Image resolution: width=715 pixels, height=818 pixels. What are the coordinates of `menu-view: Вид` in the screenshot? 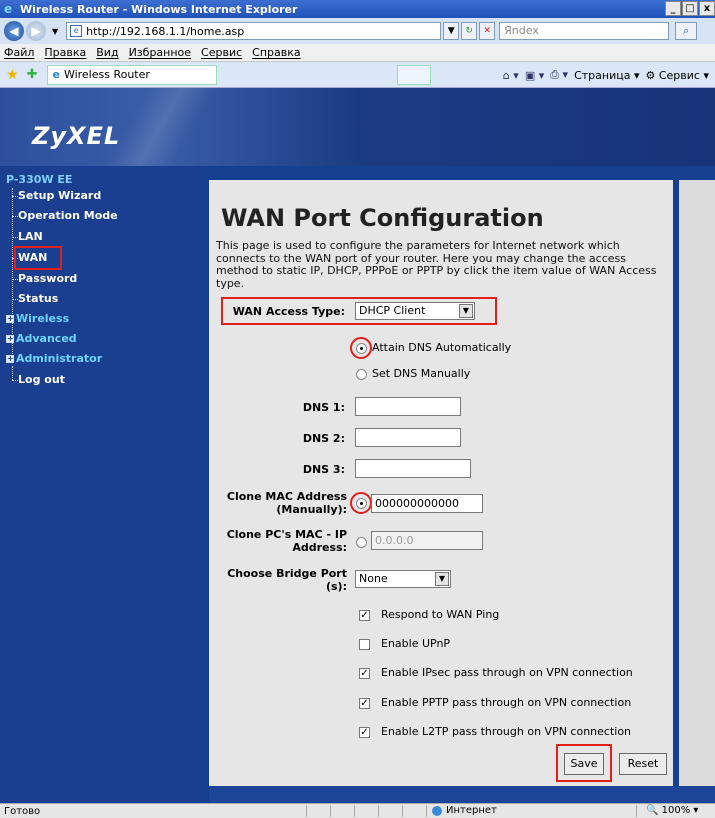 It's located at (107, 52).